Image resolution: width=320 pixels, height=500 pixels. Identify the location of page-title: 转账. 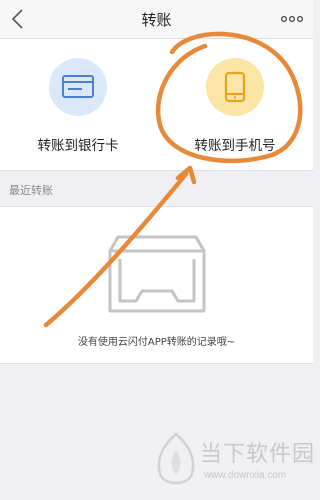
(156, 20).